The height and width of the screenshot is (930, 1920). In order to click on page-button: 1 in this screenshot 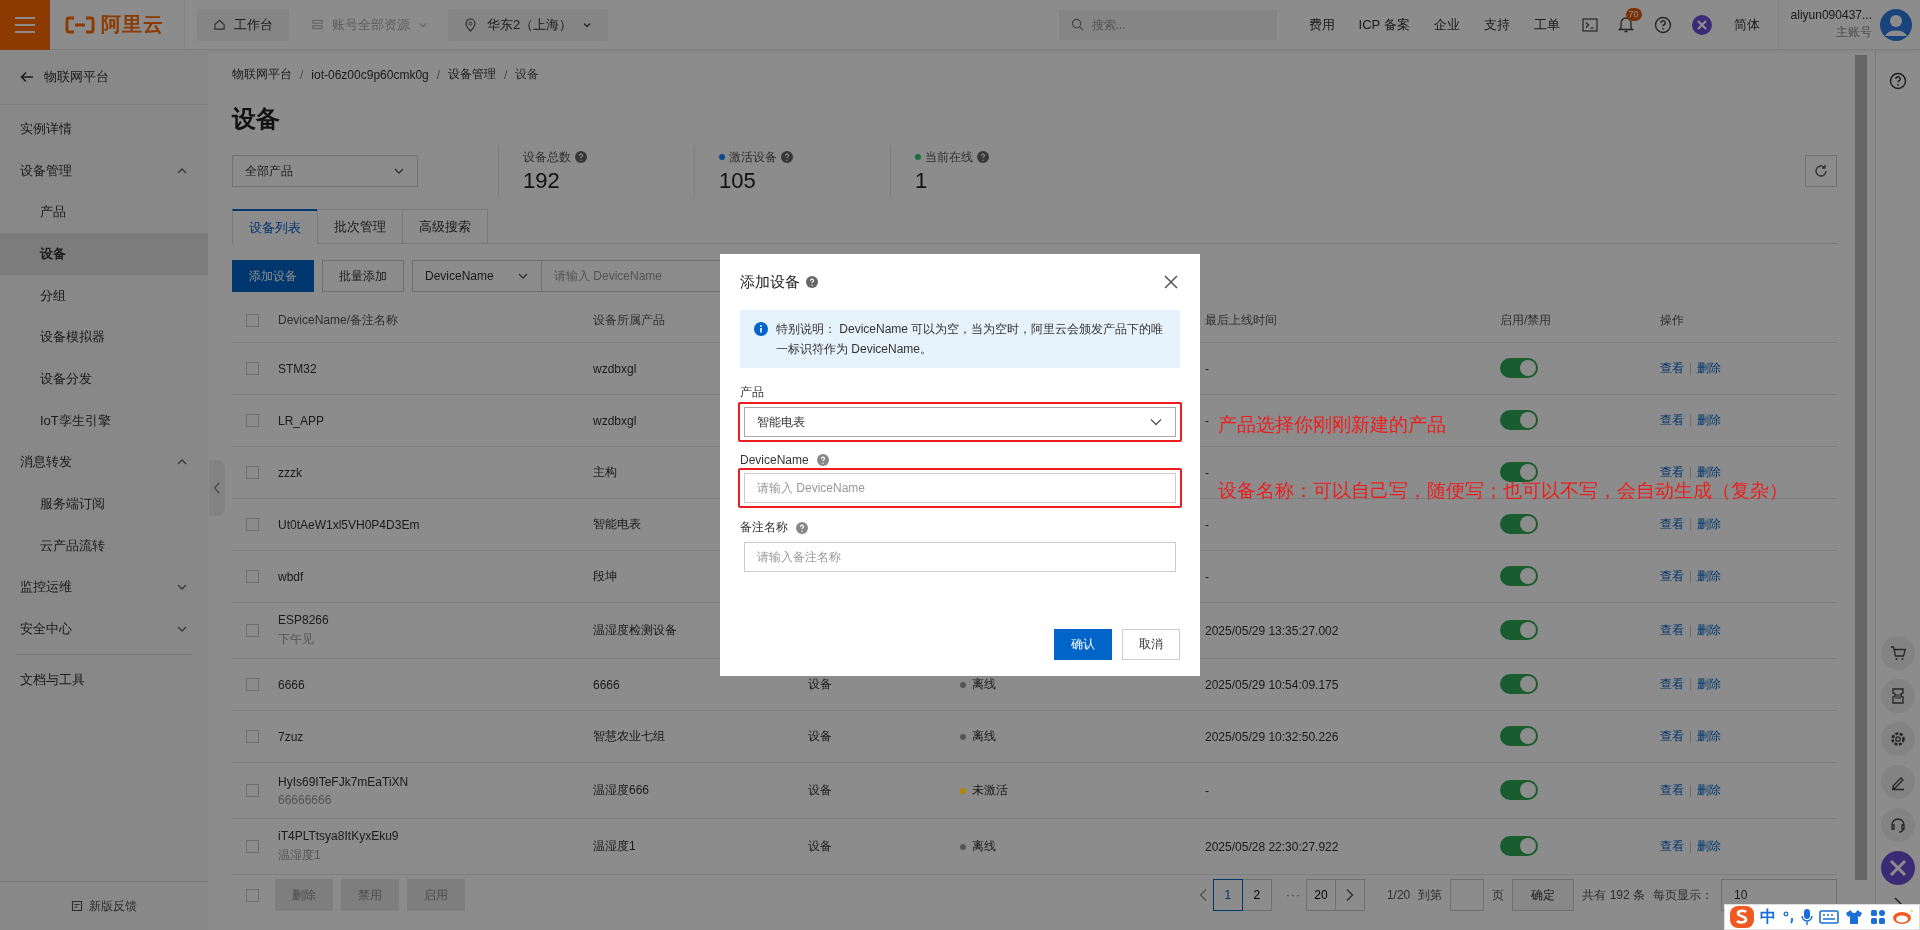, I will do `click(1227, 895)`.